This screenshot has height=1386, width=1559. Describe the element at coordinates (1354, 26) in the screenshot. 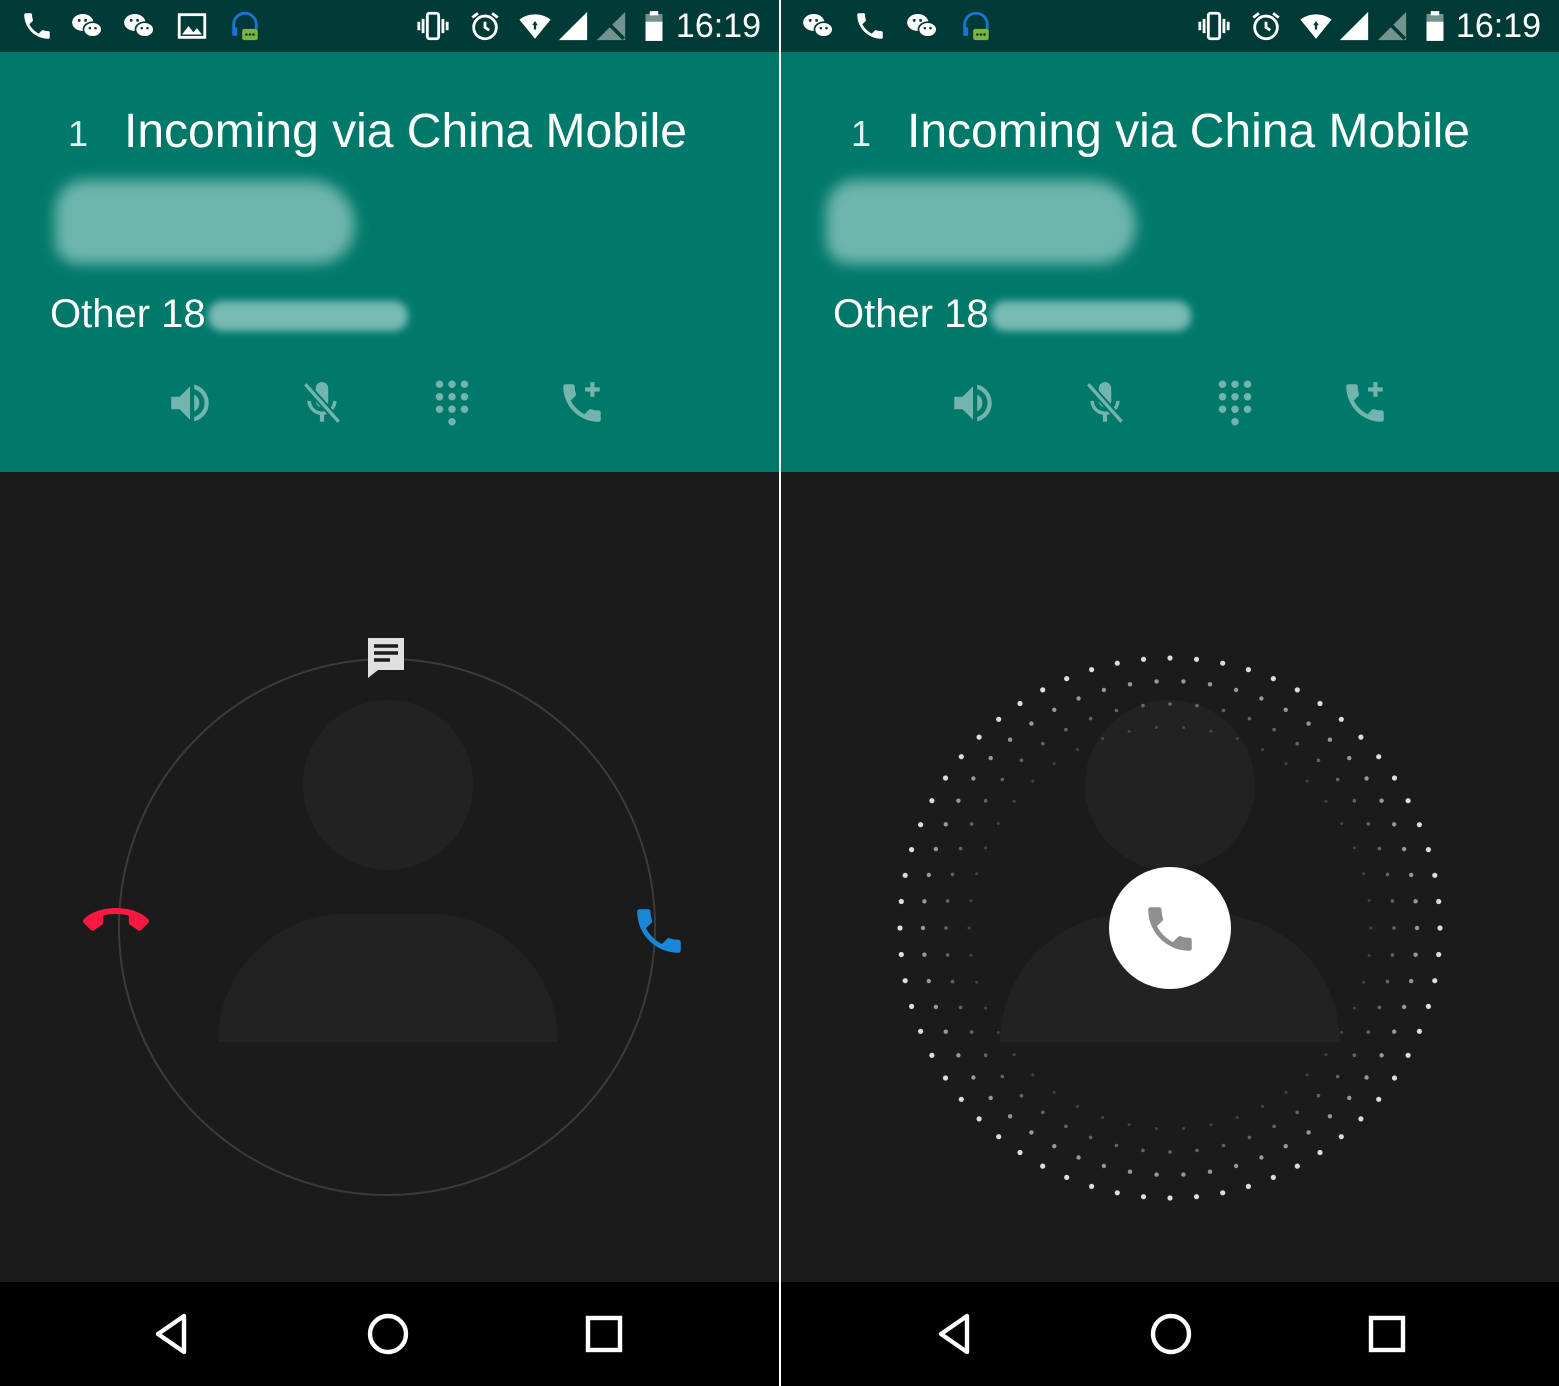

I see `cellular-signal-icon` at that location.